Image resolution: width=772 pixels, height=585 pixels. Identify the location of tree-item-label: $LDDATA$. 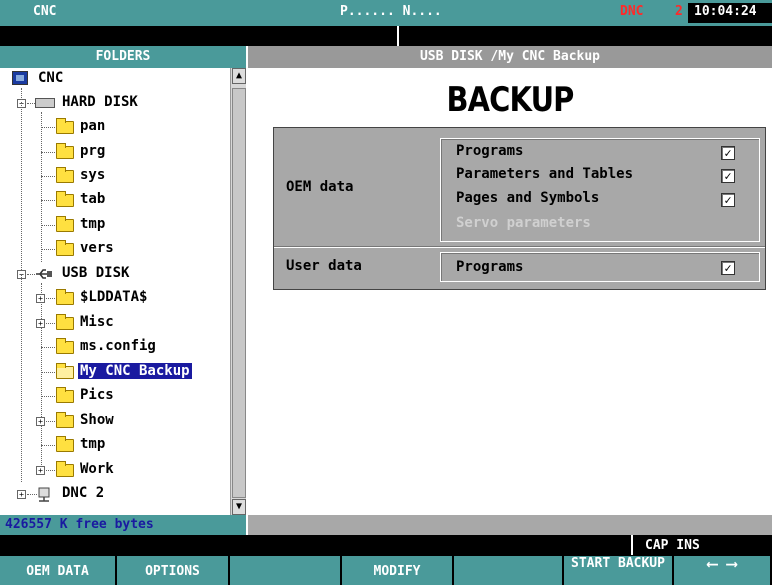
(114, 297).